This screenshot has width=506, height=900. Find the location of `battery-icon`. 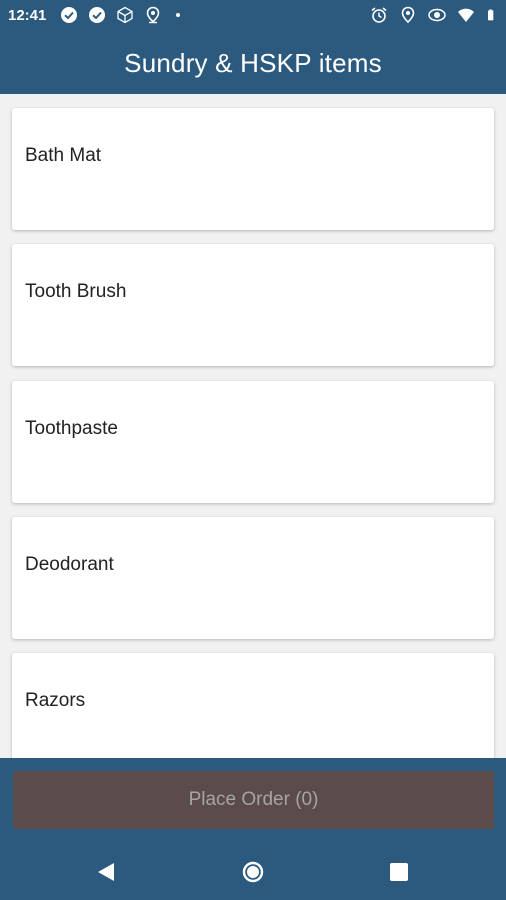

battery-icon is located at coordinates (491, 15).